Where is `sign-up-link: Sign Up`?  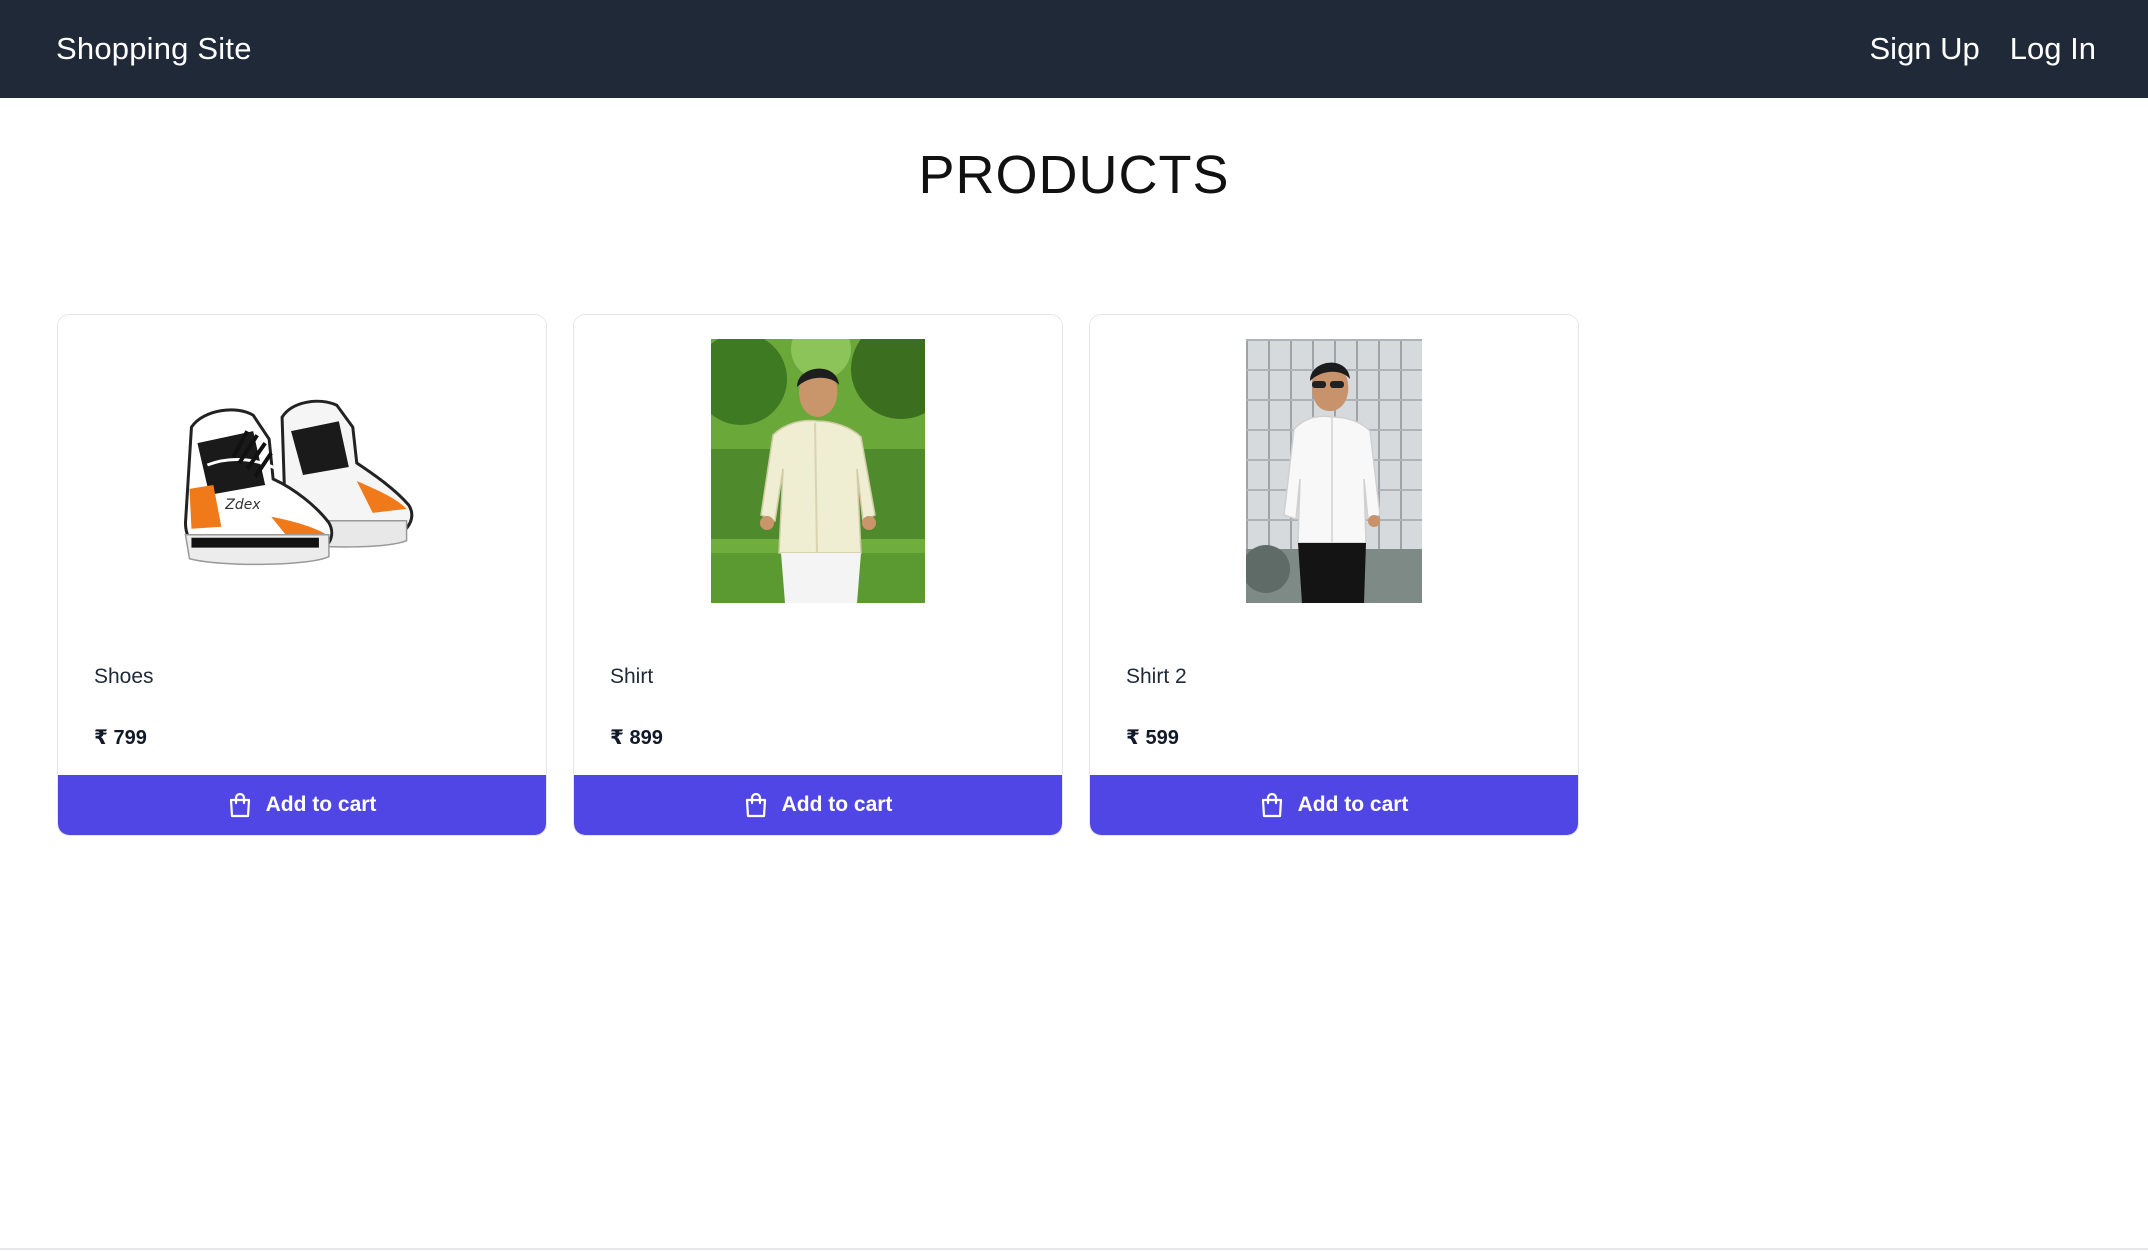
sign-up-link: Sign Up is located at coordinates (1925, 49).